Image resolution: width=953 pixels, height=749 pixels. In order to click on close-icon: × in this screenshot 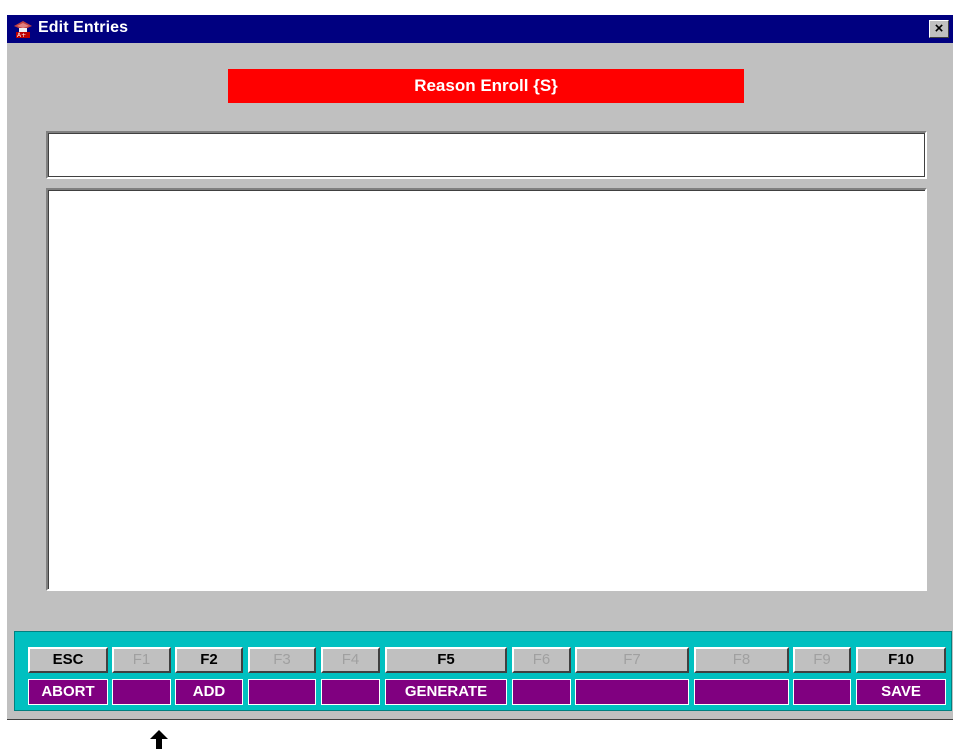, I will do `click(939, 28)`.